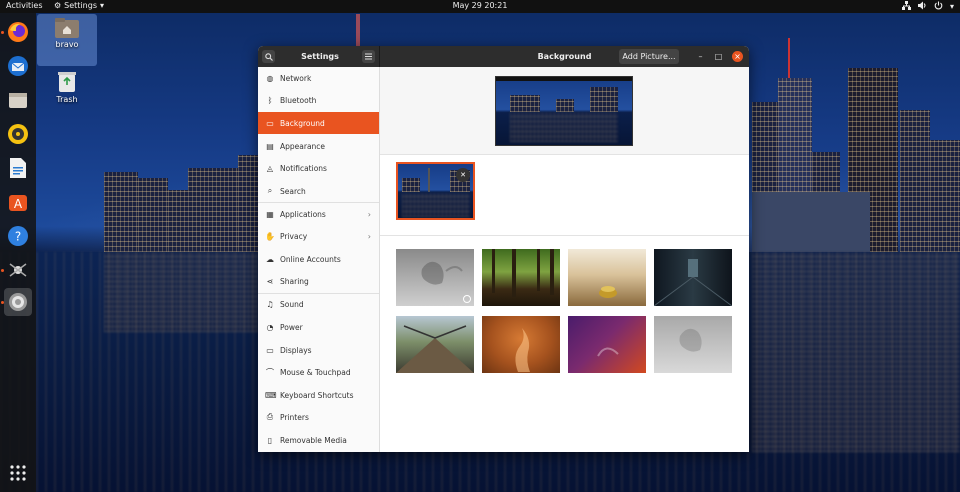 The height and width of the screenshot is (492, 960). Describe the element at coordinates (270, 259) in the screenshot. I see `cloud-icon: ☁` at that location.